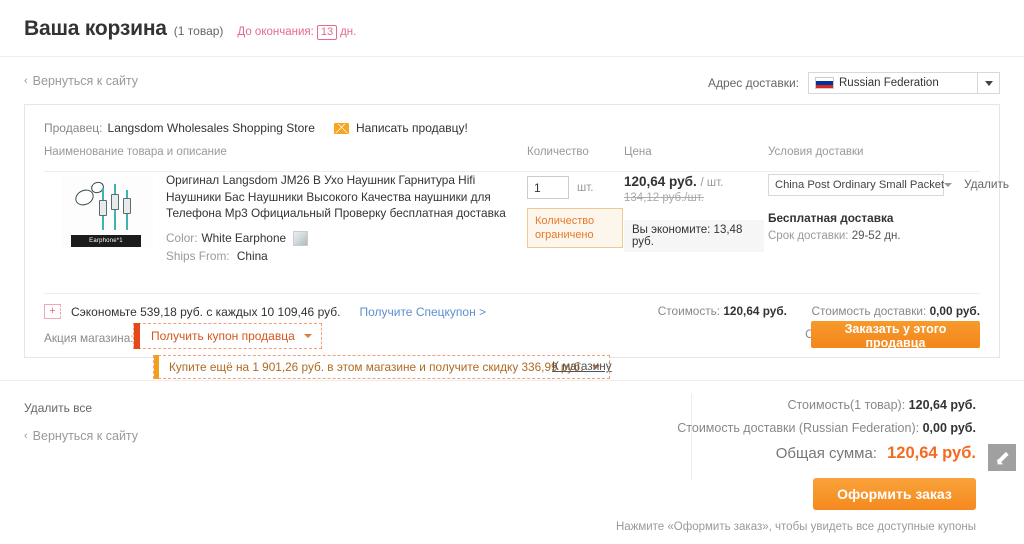  Describe the element at coordinates (137, 336) in the screenshot. I see `promo-accent-bar` at that location.